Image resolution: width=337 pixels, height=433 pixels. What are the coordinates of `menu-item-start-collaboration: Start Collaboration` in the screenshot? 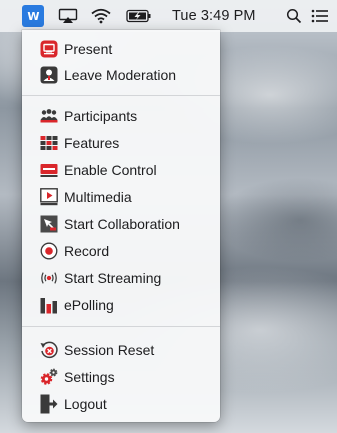 It's located at (121, 224).